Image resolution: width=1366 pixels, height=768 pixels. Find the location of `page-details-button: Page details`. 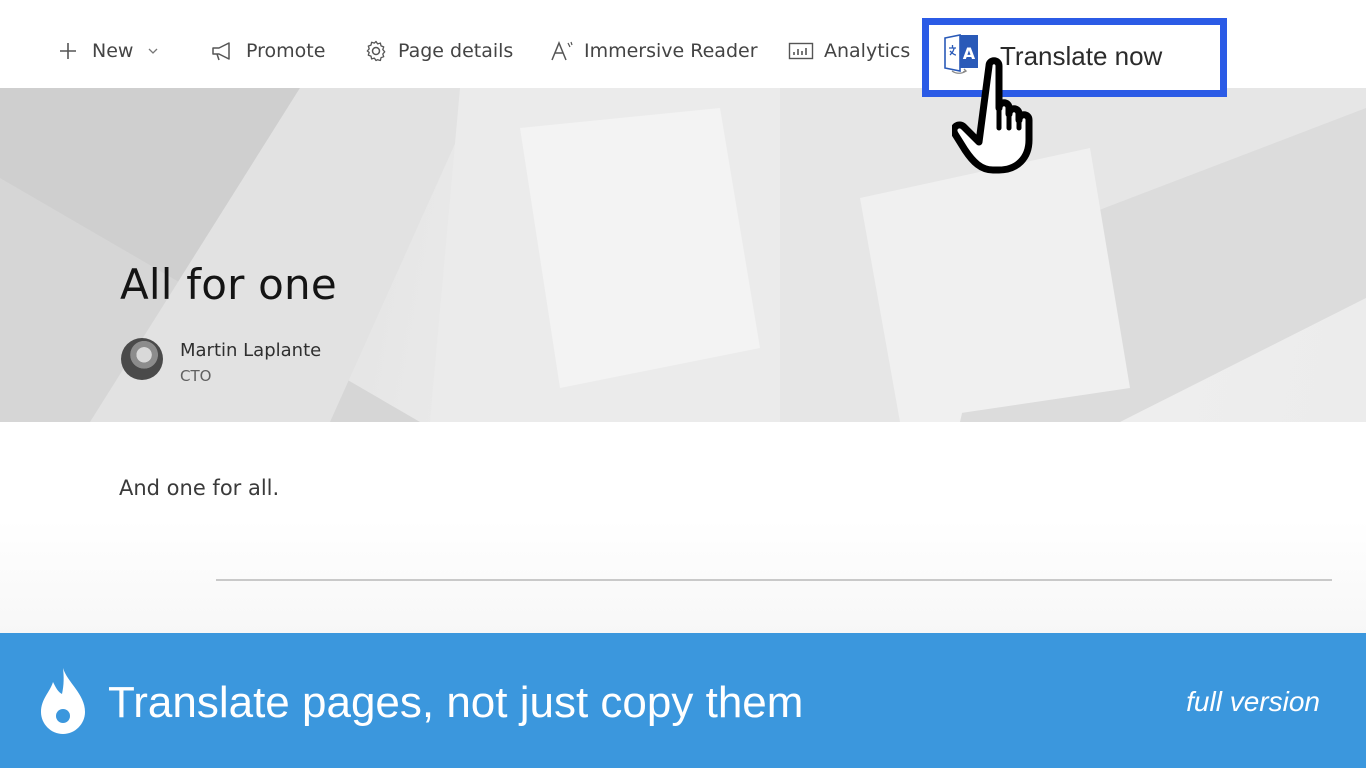

page-details-button: Page details is located at coordinates (438, 51).